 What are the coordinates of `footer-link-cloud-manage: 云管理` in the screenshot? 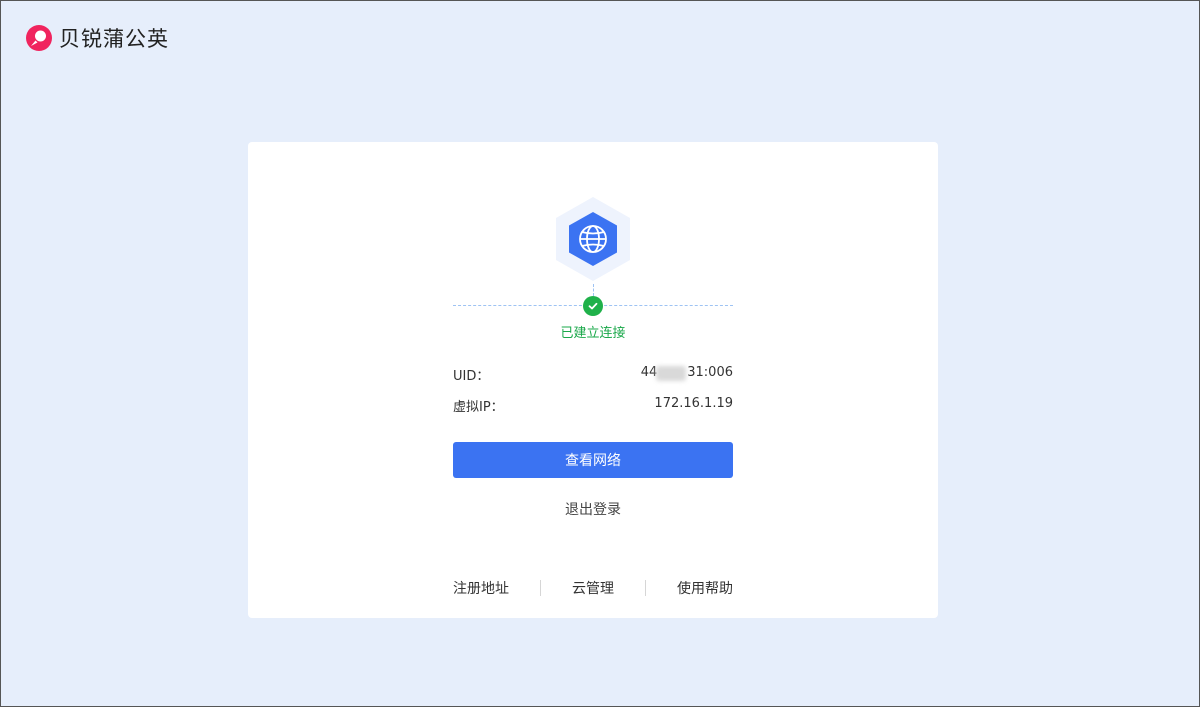 It's located at (593, 588).